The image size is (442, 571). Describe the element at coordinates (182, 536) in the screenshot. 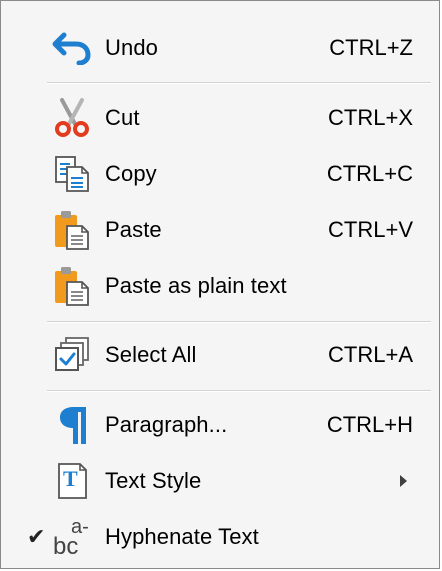

I see `hyphenate-label: Hyphenate Text` at that location.